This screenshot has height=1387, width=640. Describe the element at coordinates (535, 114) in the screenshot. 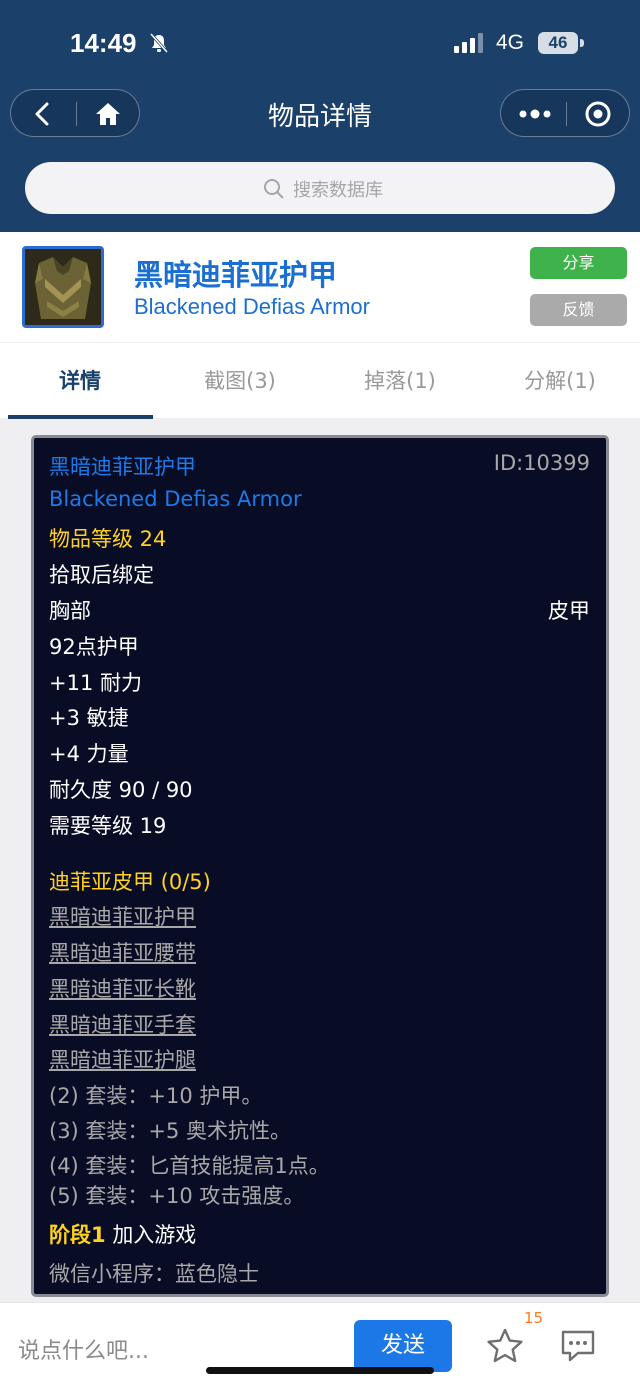

I see `more-icon` at that location.